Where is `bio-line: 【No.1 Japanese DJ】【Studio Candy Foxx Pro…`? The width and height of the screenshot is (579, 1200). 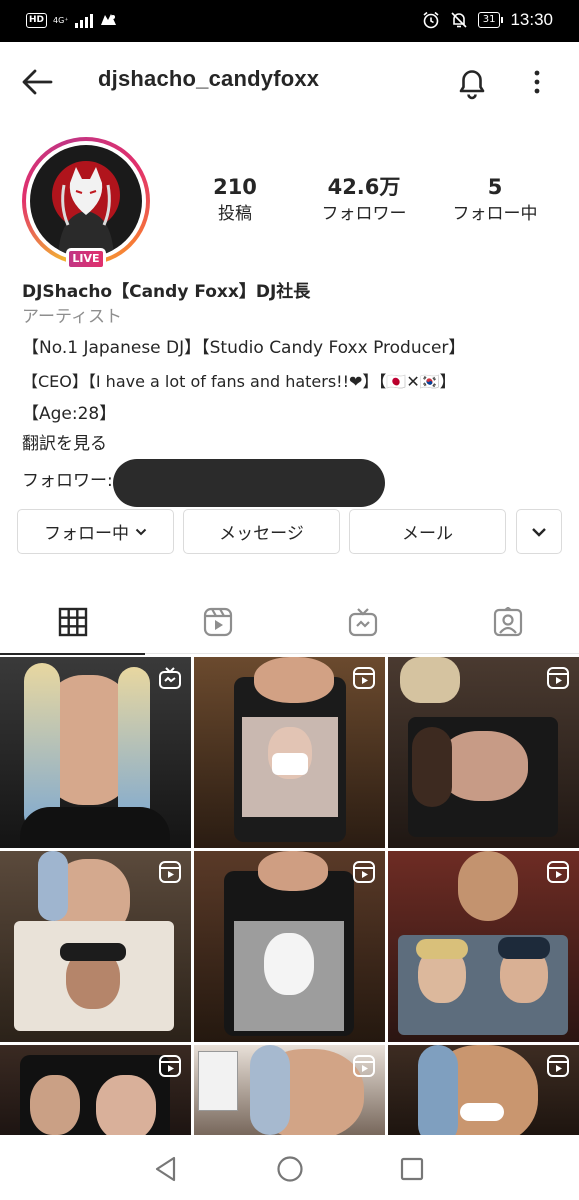
bio-line: 【No.1 Japanese DJ】【Studio Candy Foxx Pro… is located at coordinates (244, 348).